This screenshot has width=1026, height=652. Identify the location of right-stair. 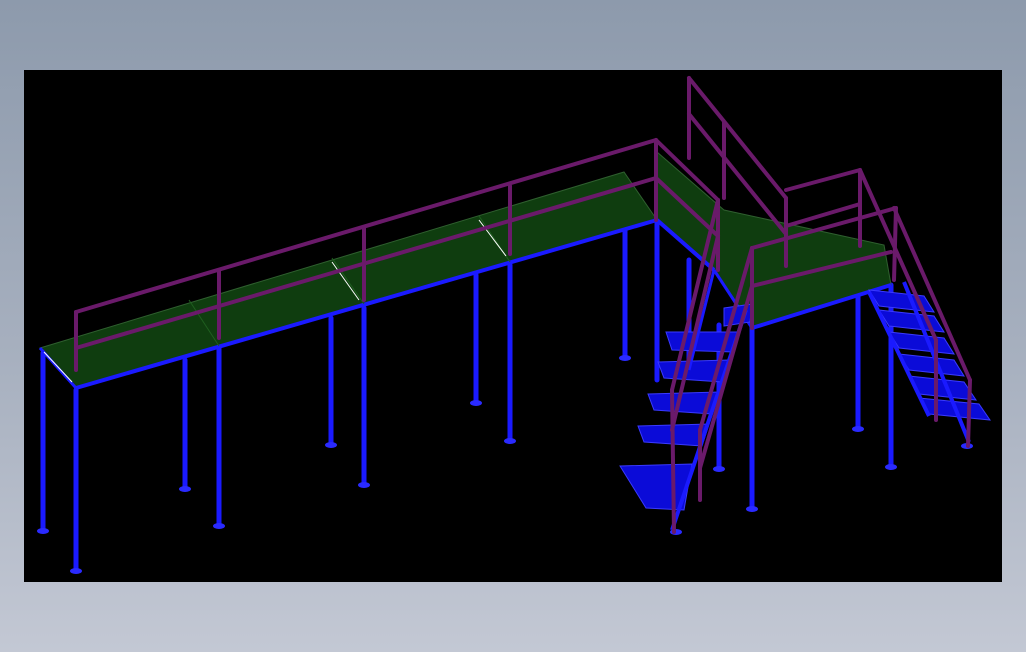
(929, 362).